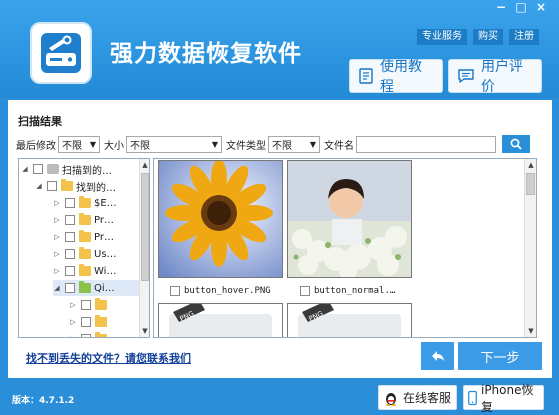  Describe the element at coordinates (174, 144) in the screenshot. I see `size-select: 不限 ▼` at that location.